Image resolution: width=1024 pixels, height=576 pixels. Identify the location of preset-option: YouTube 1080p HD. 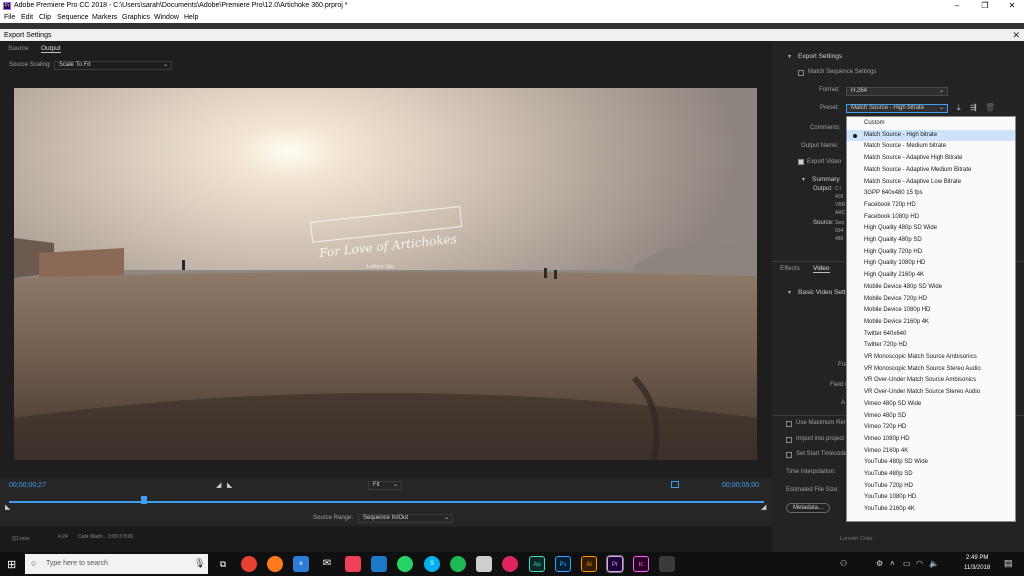
(931, 498).